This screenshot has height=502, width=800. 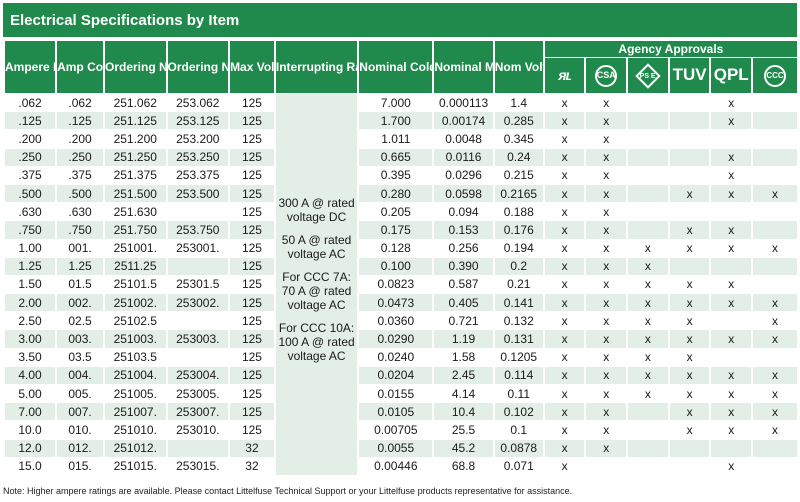 What do you see at coordinates (463, 466) in the screenshot?
I see `melting-cell: 68.8` at bounding box center [463, 466].